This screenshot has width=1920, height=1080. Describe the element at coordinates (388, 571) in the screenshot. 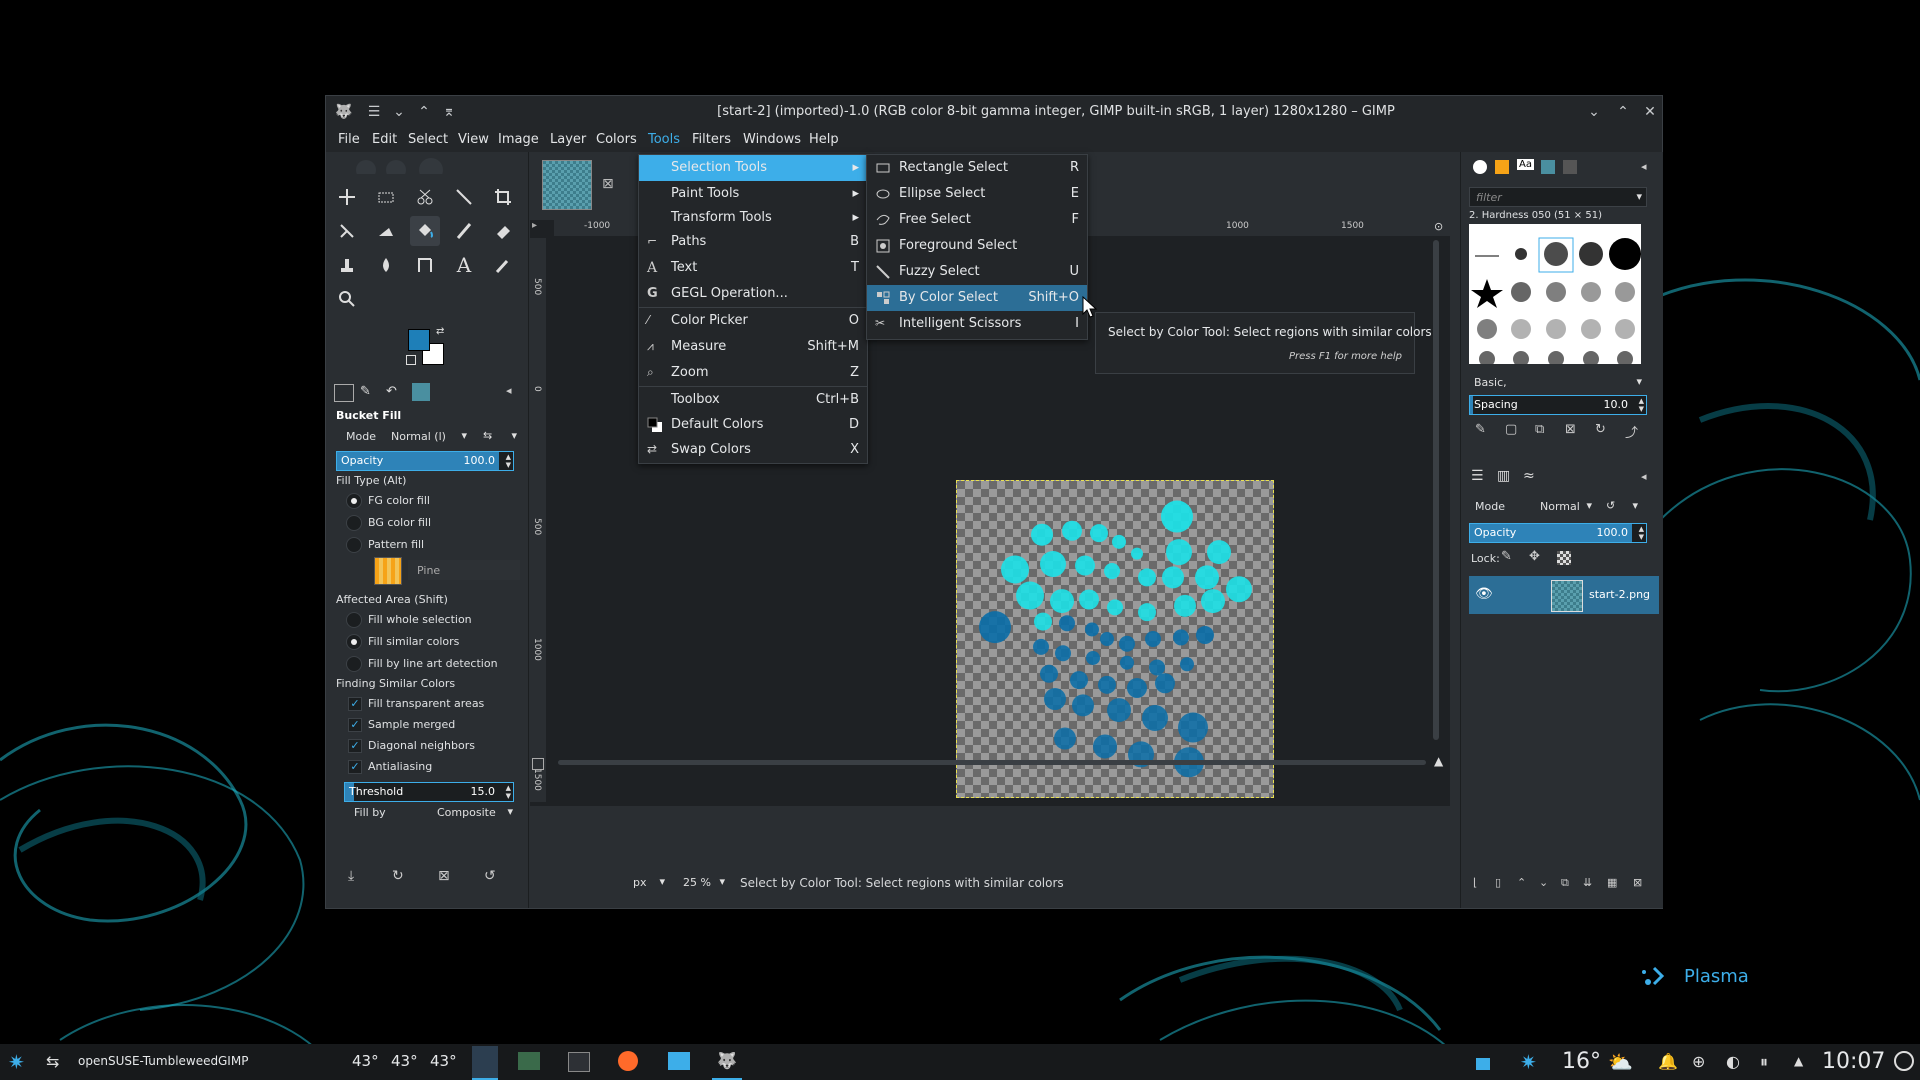

I see `pattern-swatch` at that location.